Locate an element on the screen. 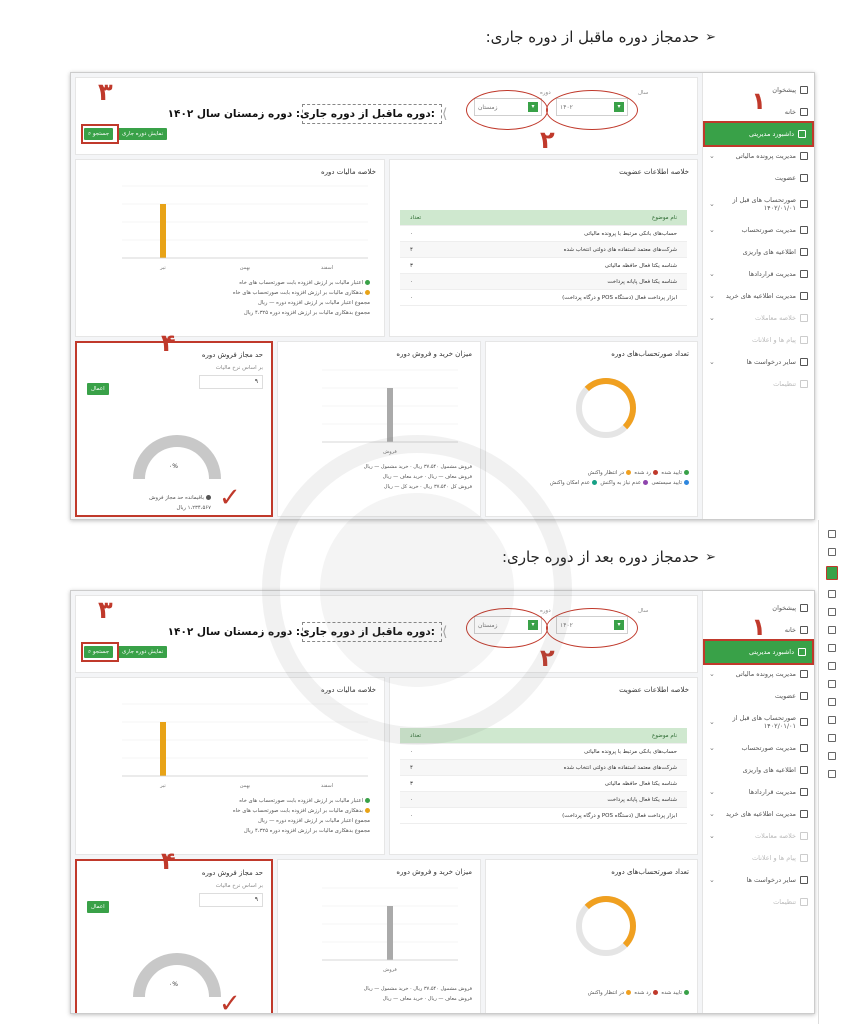 This screenshot has width=844, height=1024. summary-icon is located at coordinates (831, 720).